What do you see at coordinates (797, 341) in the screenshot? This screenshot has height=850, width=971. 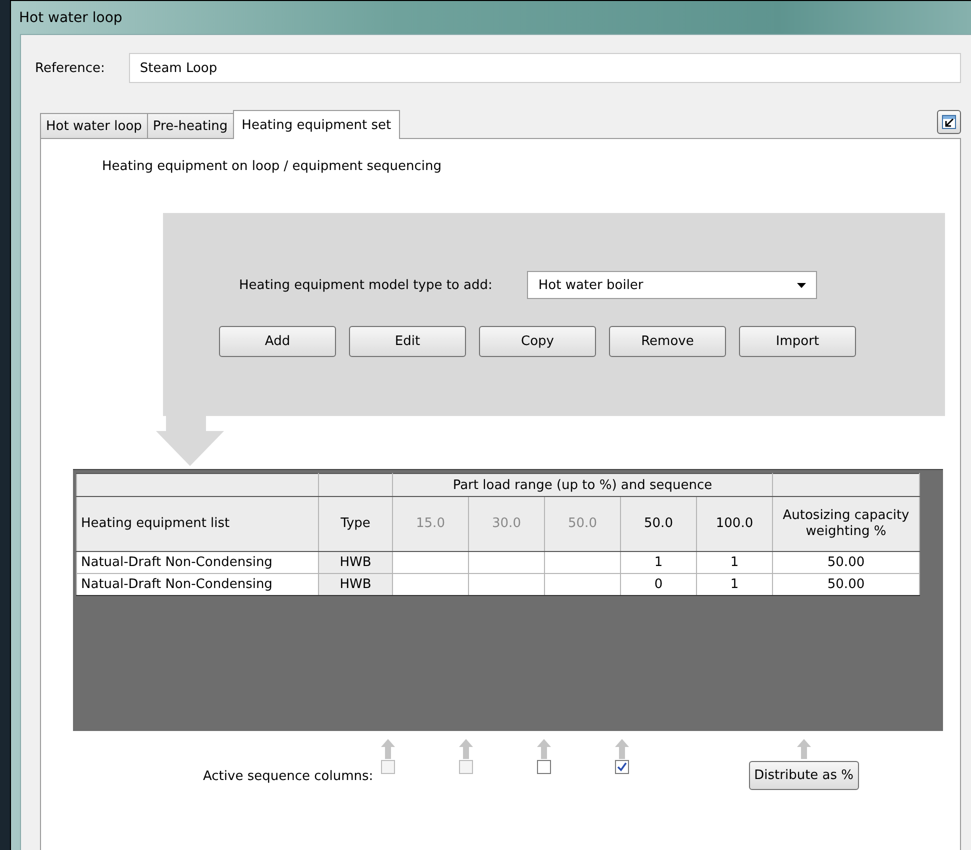 I see `action-button: Import` at bounding box center [797, 341].